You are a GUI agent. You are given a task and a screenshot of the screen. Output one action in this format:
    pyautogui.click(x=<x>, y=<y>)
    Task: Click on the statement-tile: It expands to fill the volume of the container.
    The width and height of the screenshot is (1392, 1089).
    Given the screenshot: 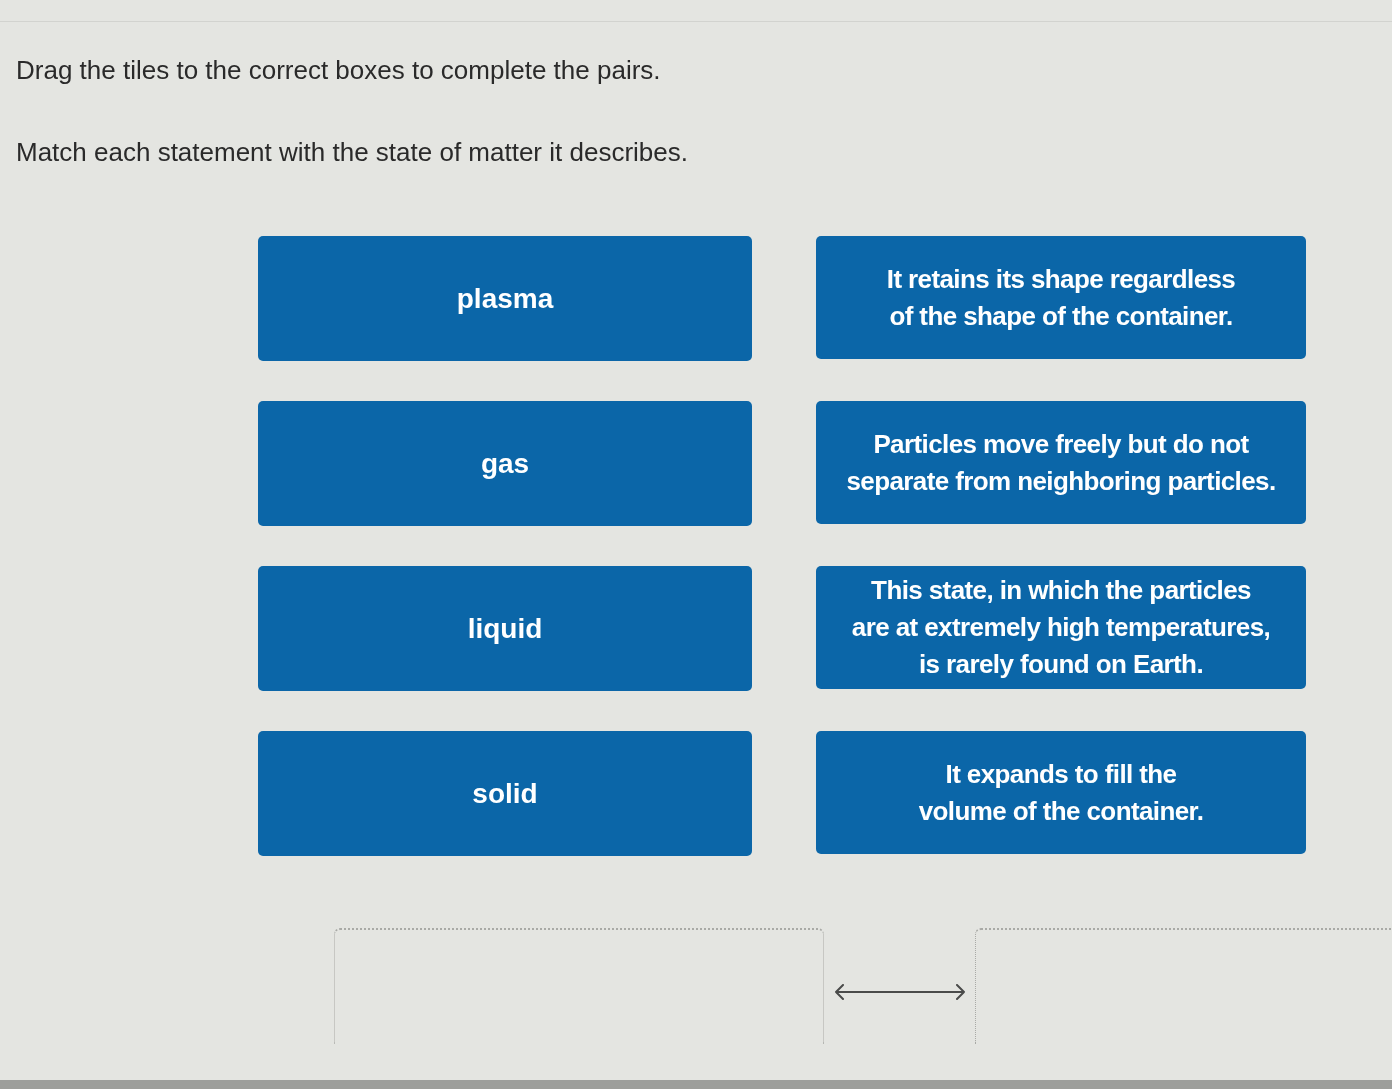 What is the action you would take?
    pyautogui.click(x=1061, y=792)
    